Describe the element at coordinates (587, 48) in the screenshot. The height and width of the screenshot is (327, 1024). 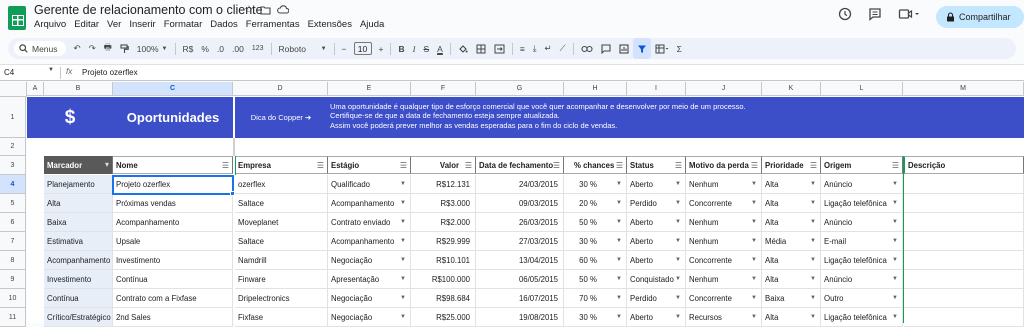
I see `insert-link-icon` at that location.